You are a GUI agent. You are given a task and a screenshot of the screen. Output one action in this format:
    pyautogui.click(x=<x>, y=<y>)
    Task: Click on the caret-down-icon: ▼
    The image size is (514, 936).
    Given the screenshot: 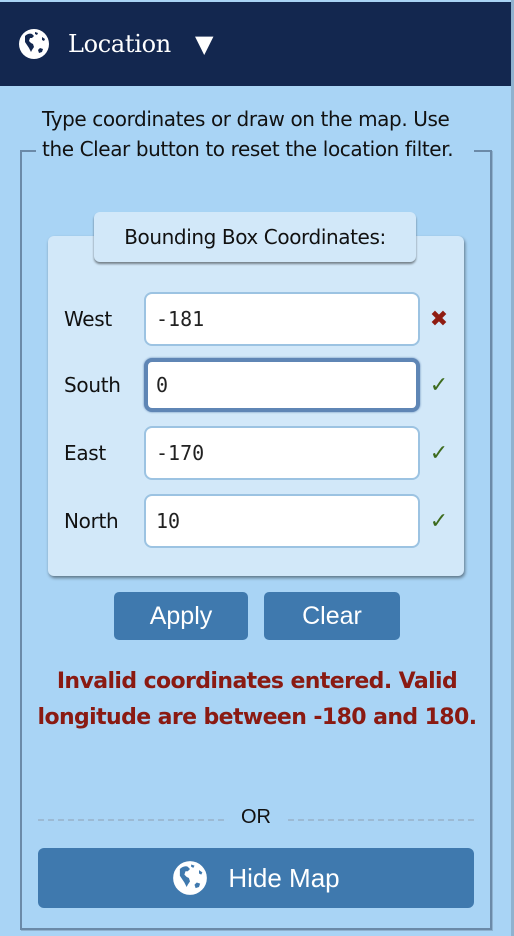 What is the action you would take?
    pyautogui.click(x=204, y=44)
    